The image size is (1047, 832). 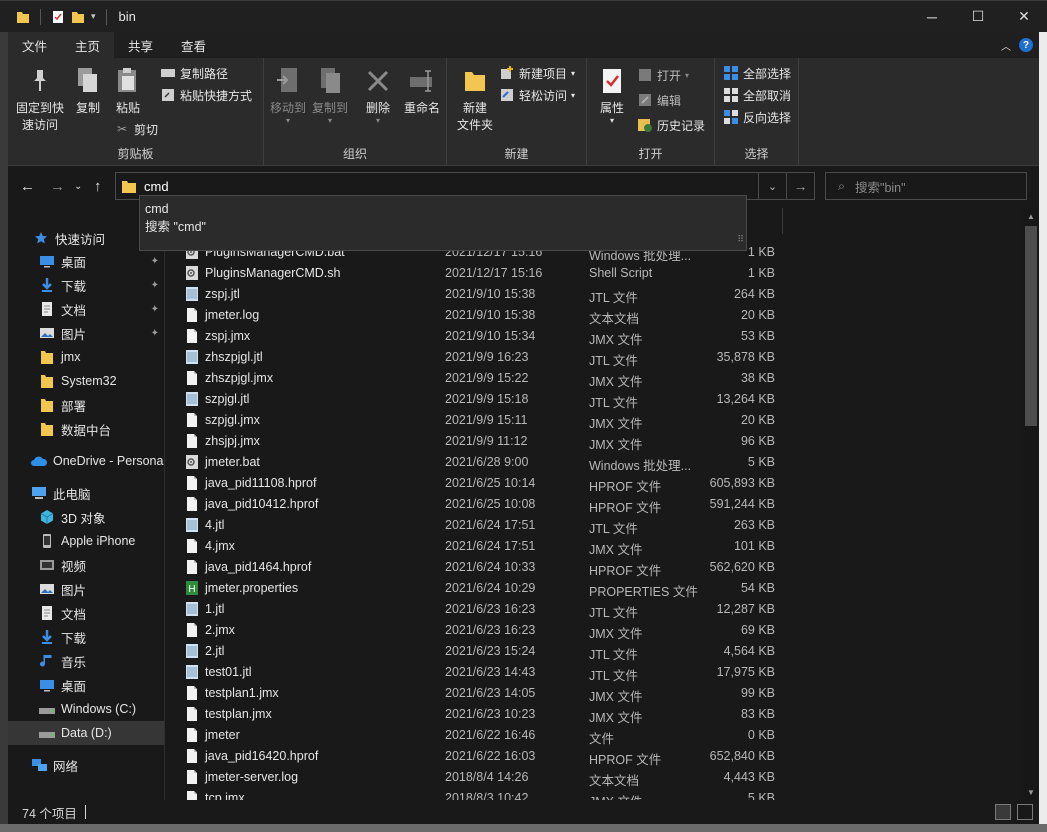 I want to click on move-to-button: 移动到 ▾, so click(x=288, y=94).